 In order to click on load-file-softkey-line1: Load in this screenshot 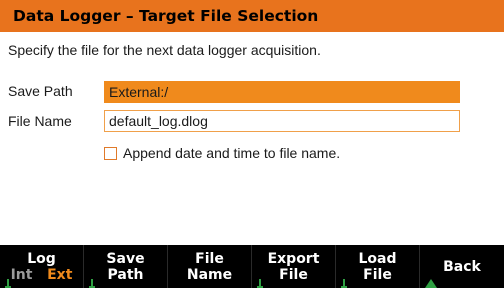, I will do `click(377, 258)`.